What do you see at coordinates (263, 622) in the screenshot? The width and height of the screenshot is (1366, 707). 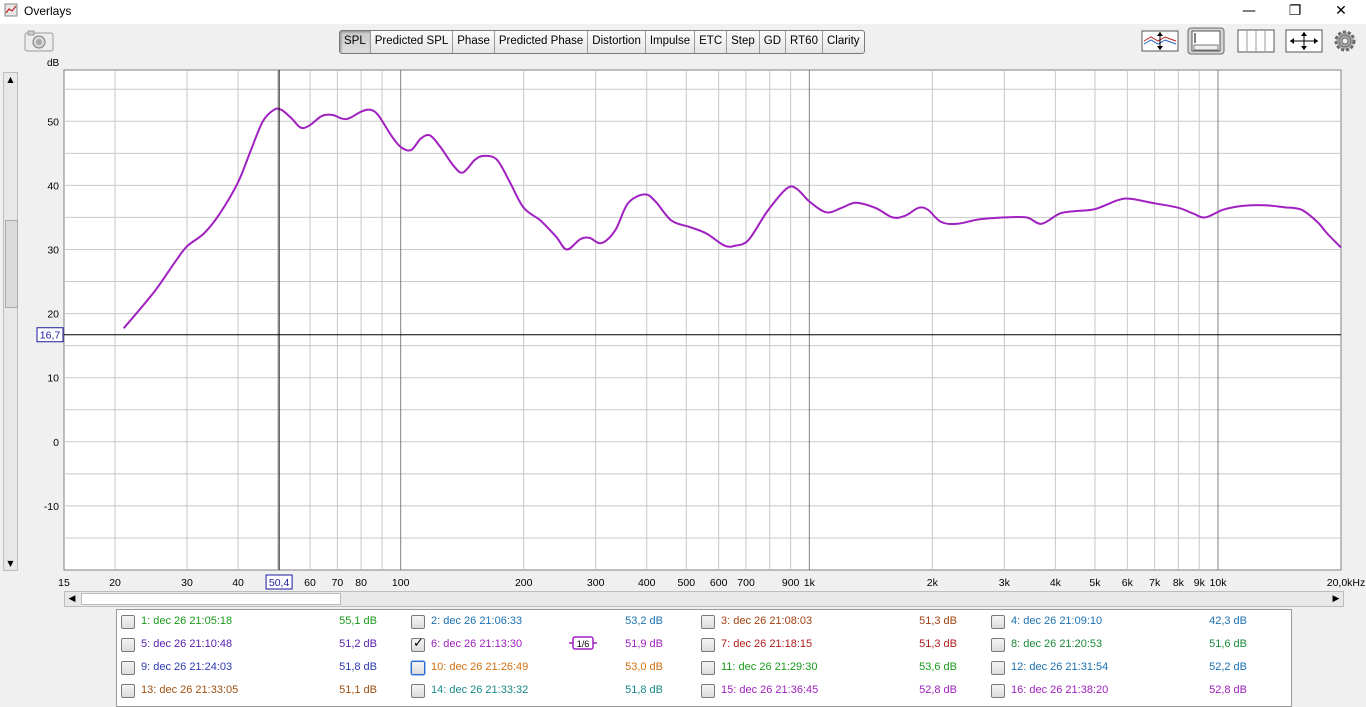 I see `measurement-item: 1: dec 26 21:05:18 55,1 dB` at bounding box center [263, 622].